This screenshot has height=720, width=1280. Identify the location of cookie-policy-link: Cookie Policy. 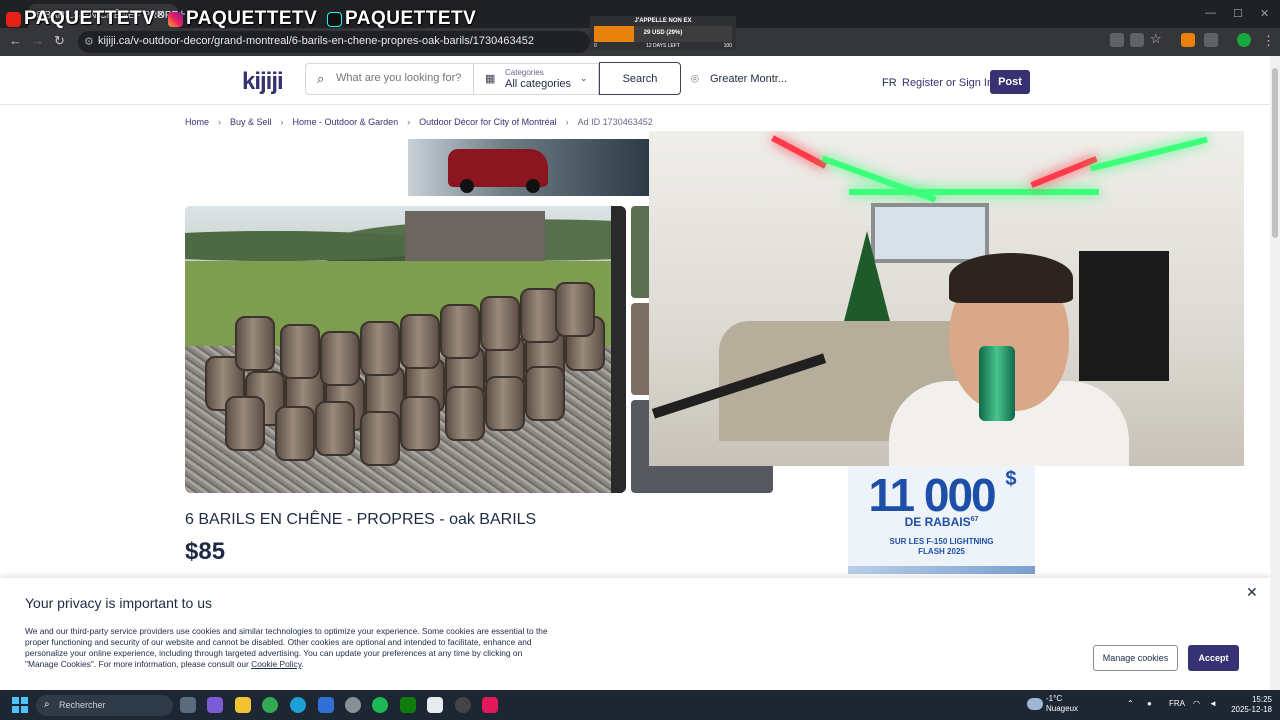
(276, 664).